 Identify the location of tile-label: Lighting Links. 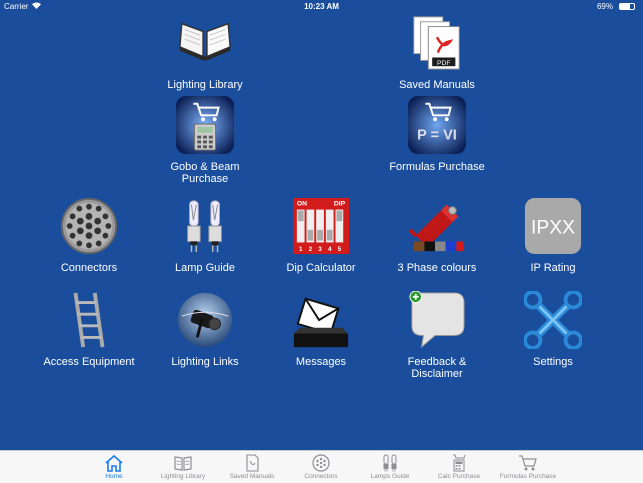
(205, 362).